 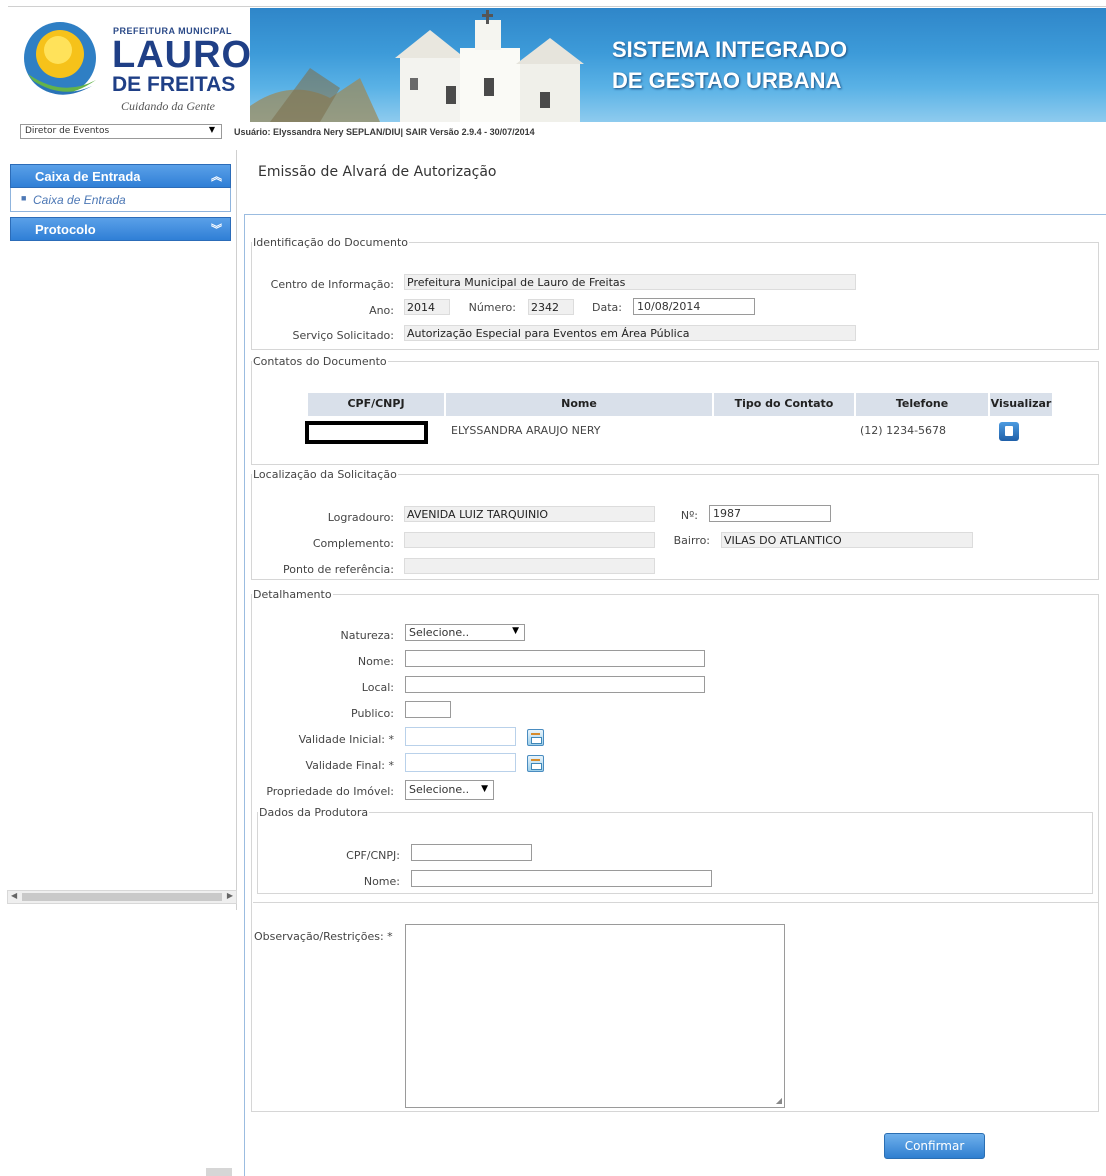 What do you see at coordinates (121, 131) in the screenshot?
I see `role-select: Diretor de Eventos ▼` at bounding box center [121, 131].